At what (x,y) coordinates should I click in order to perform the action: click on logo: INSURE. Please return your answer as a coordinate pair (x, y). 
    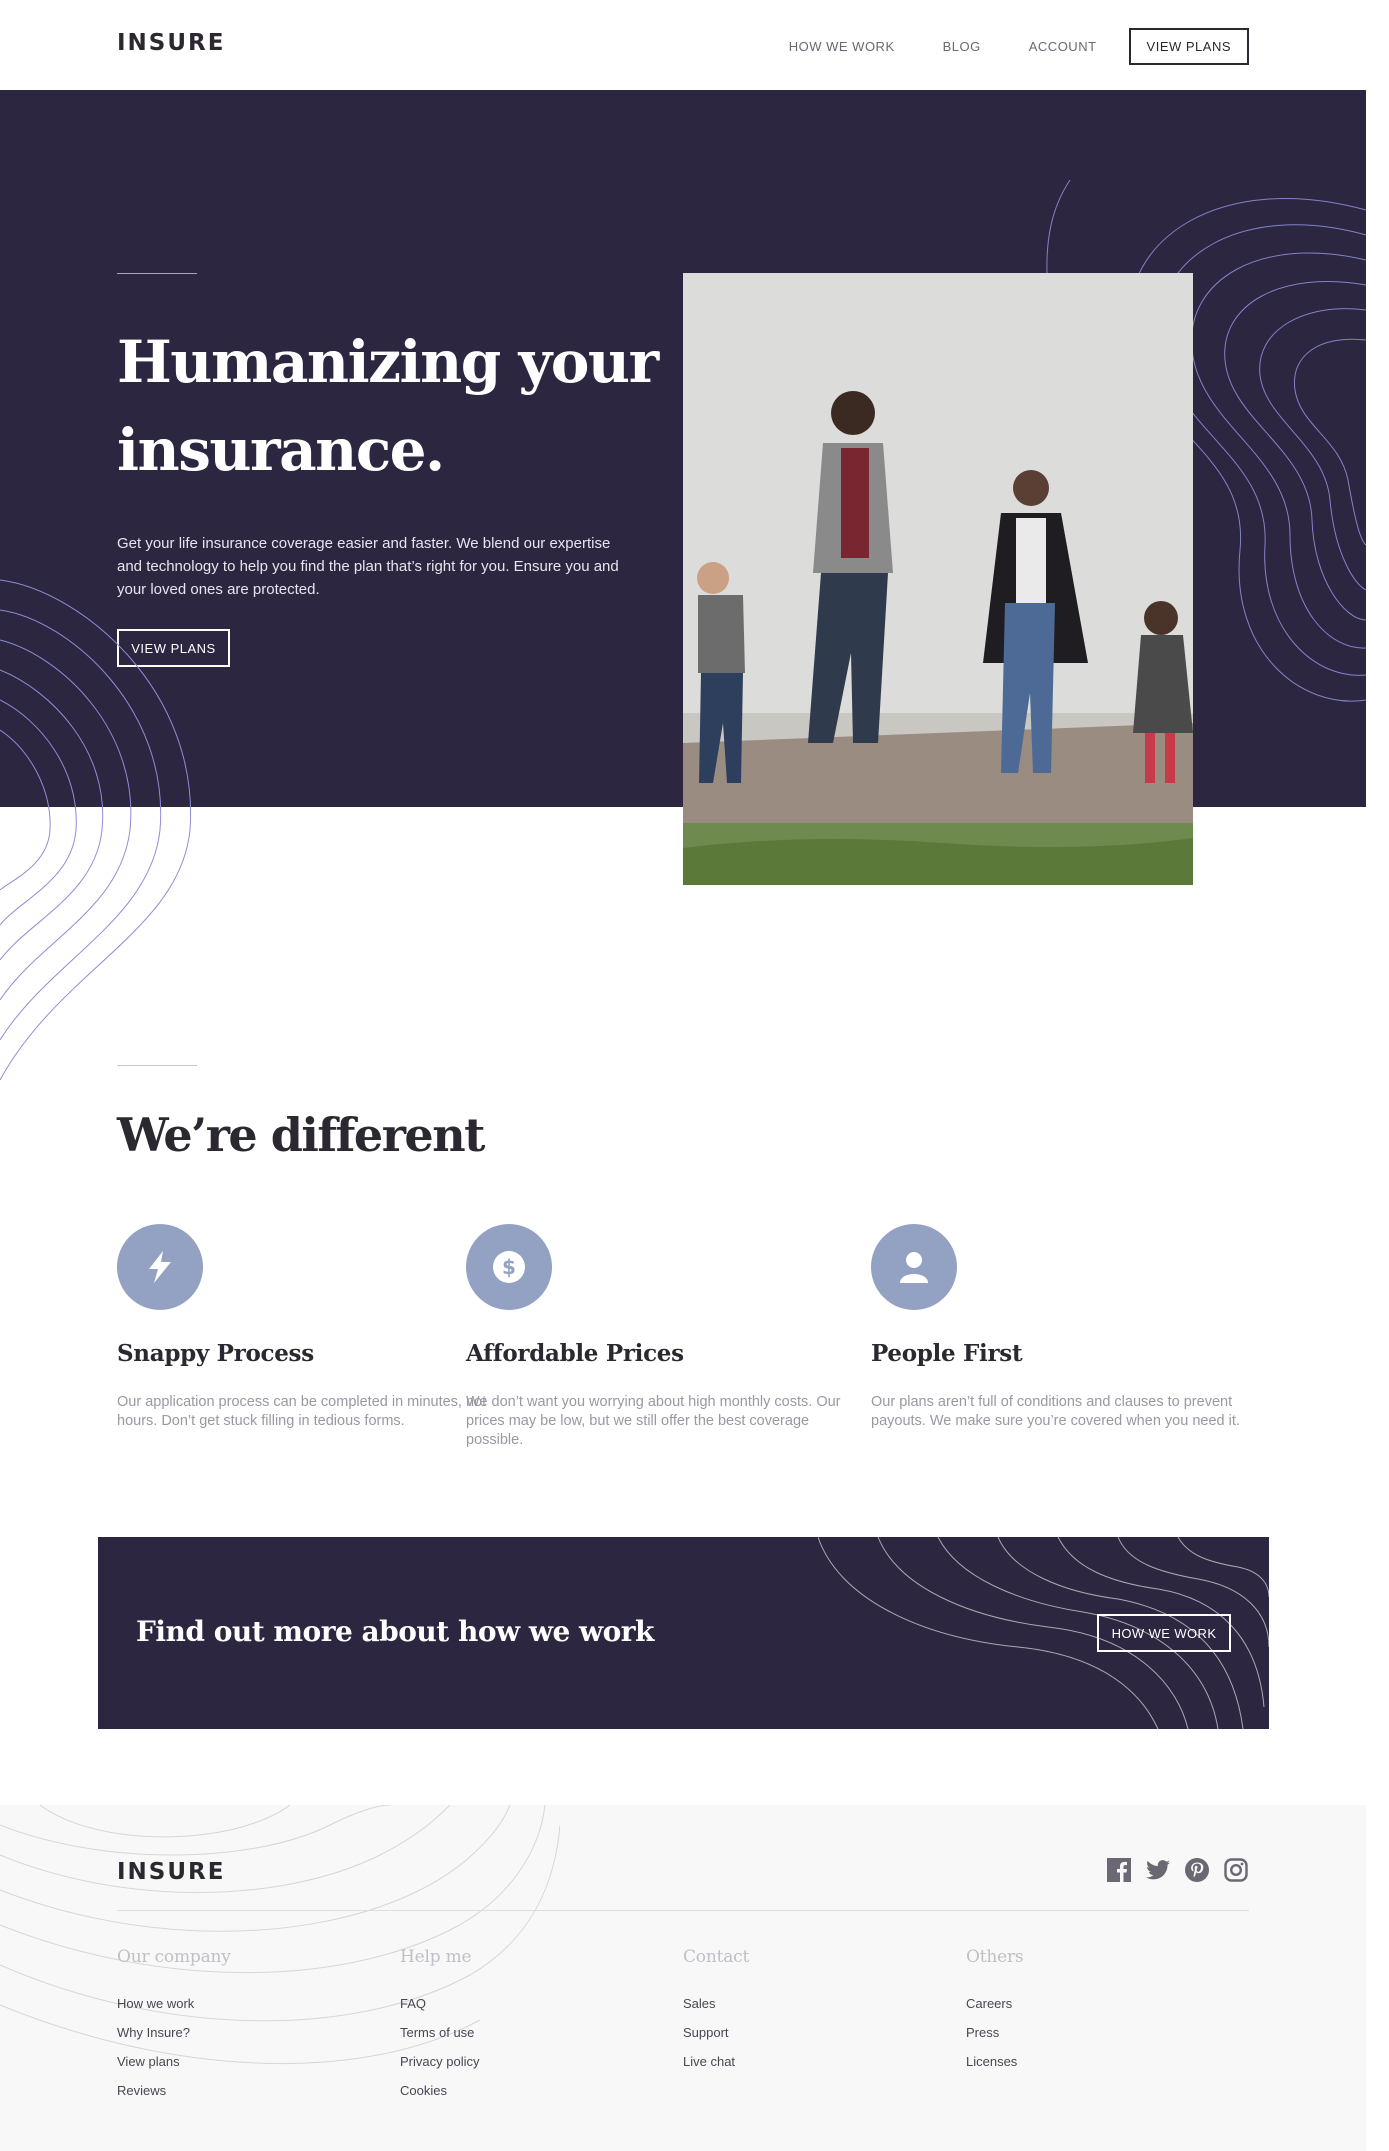
    Looking at the image, I should click on (171, 43).